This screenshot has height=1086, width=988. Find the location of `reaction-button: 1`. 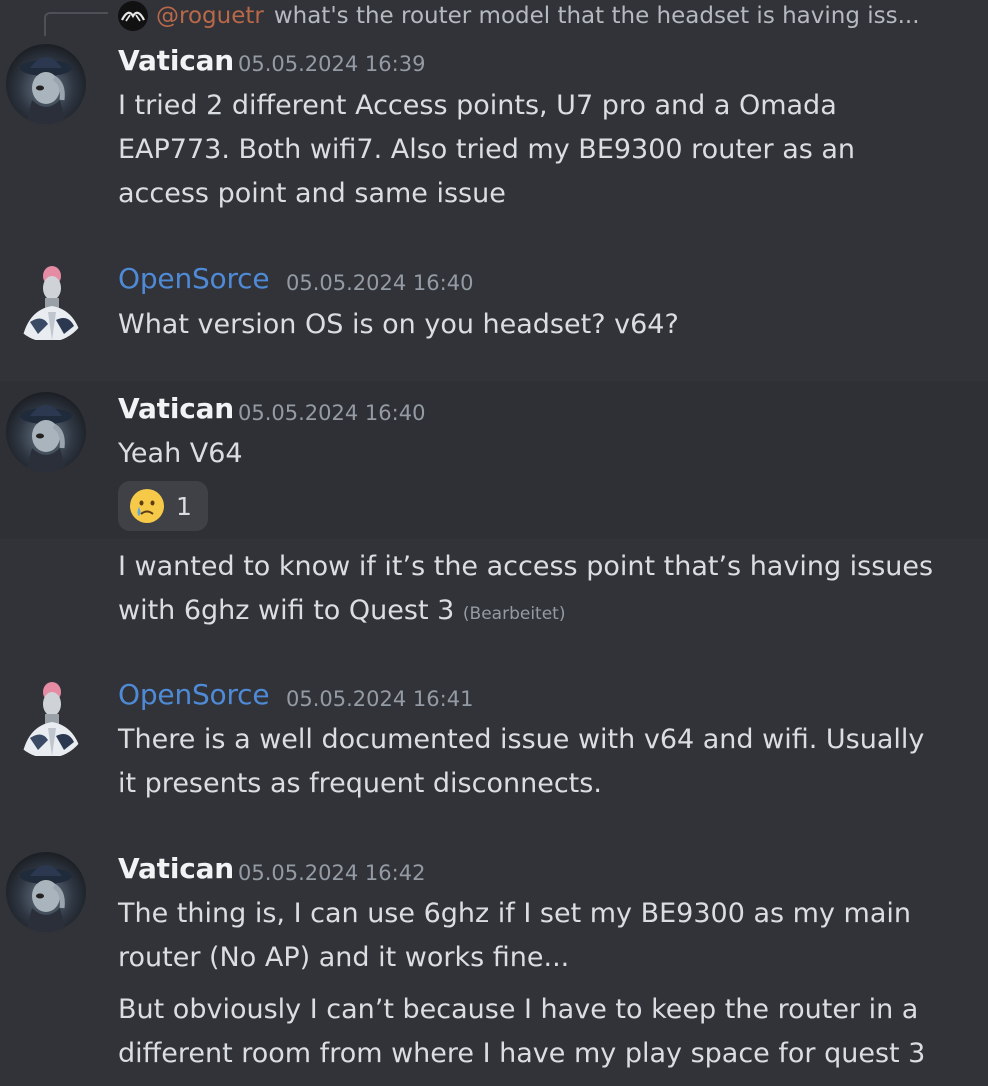

reaction-button: 1 is located at coordinates (163, 506).